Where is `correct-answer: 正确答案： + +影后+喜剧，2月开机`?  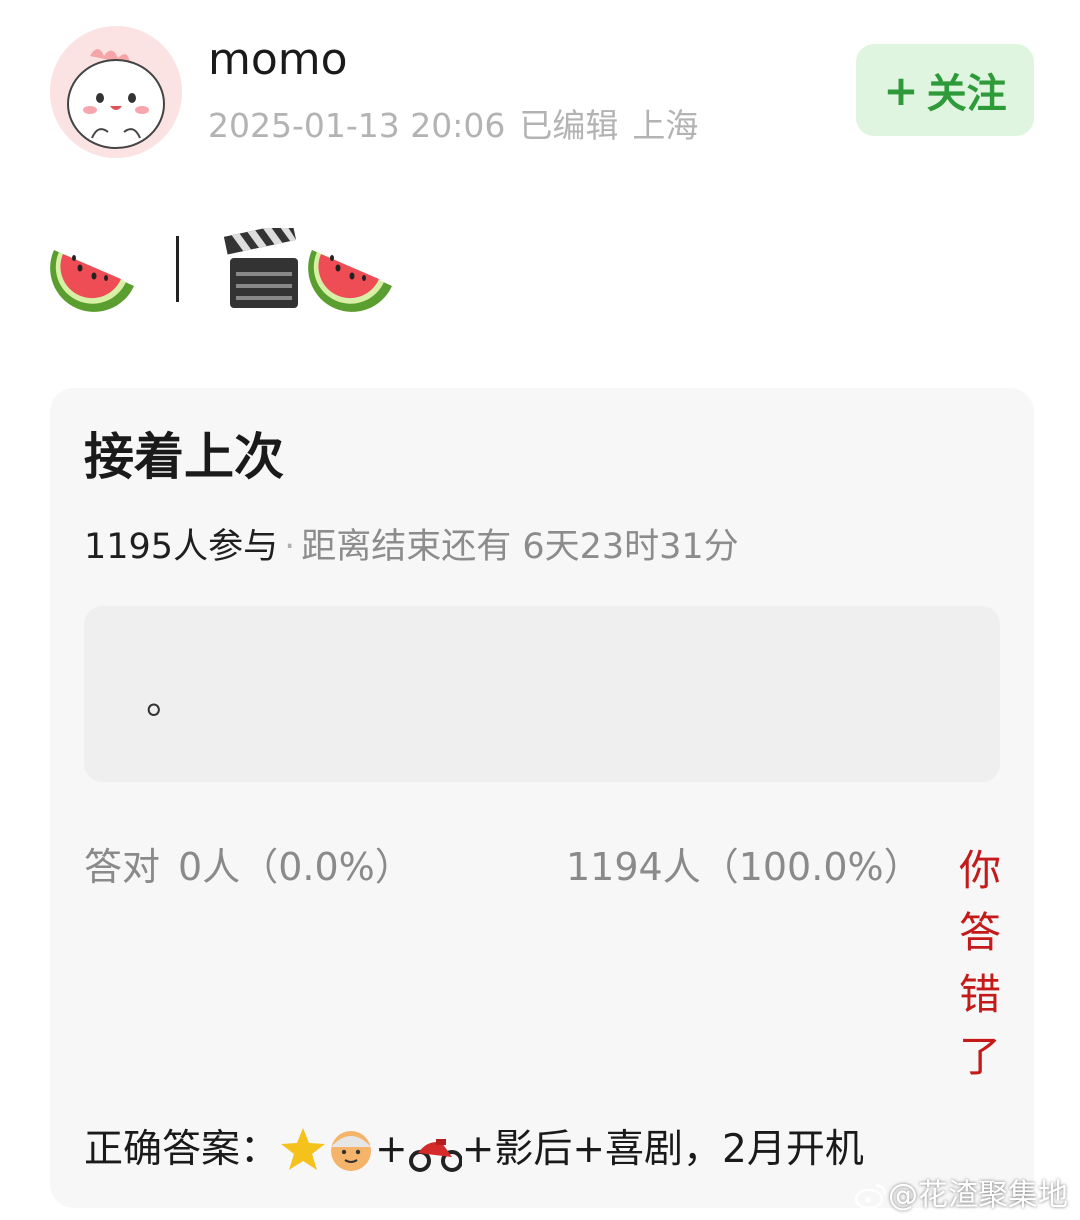 correct-answer: 正确答案： + +影后+喜剧，2月开机 is located at coordinates (474, 1150).